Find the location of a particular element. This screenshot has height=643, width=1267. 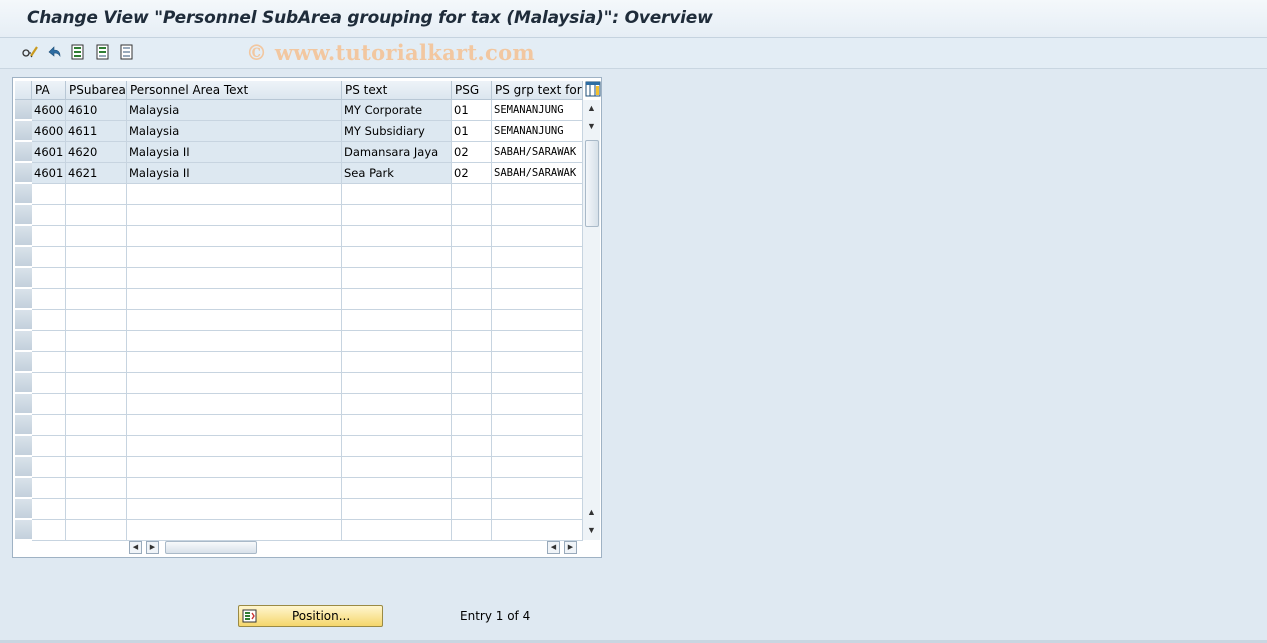

watermark: © www.tutorialkart.com is located at coordinates (390, 52).